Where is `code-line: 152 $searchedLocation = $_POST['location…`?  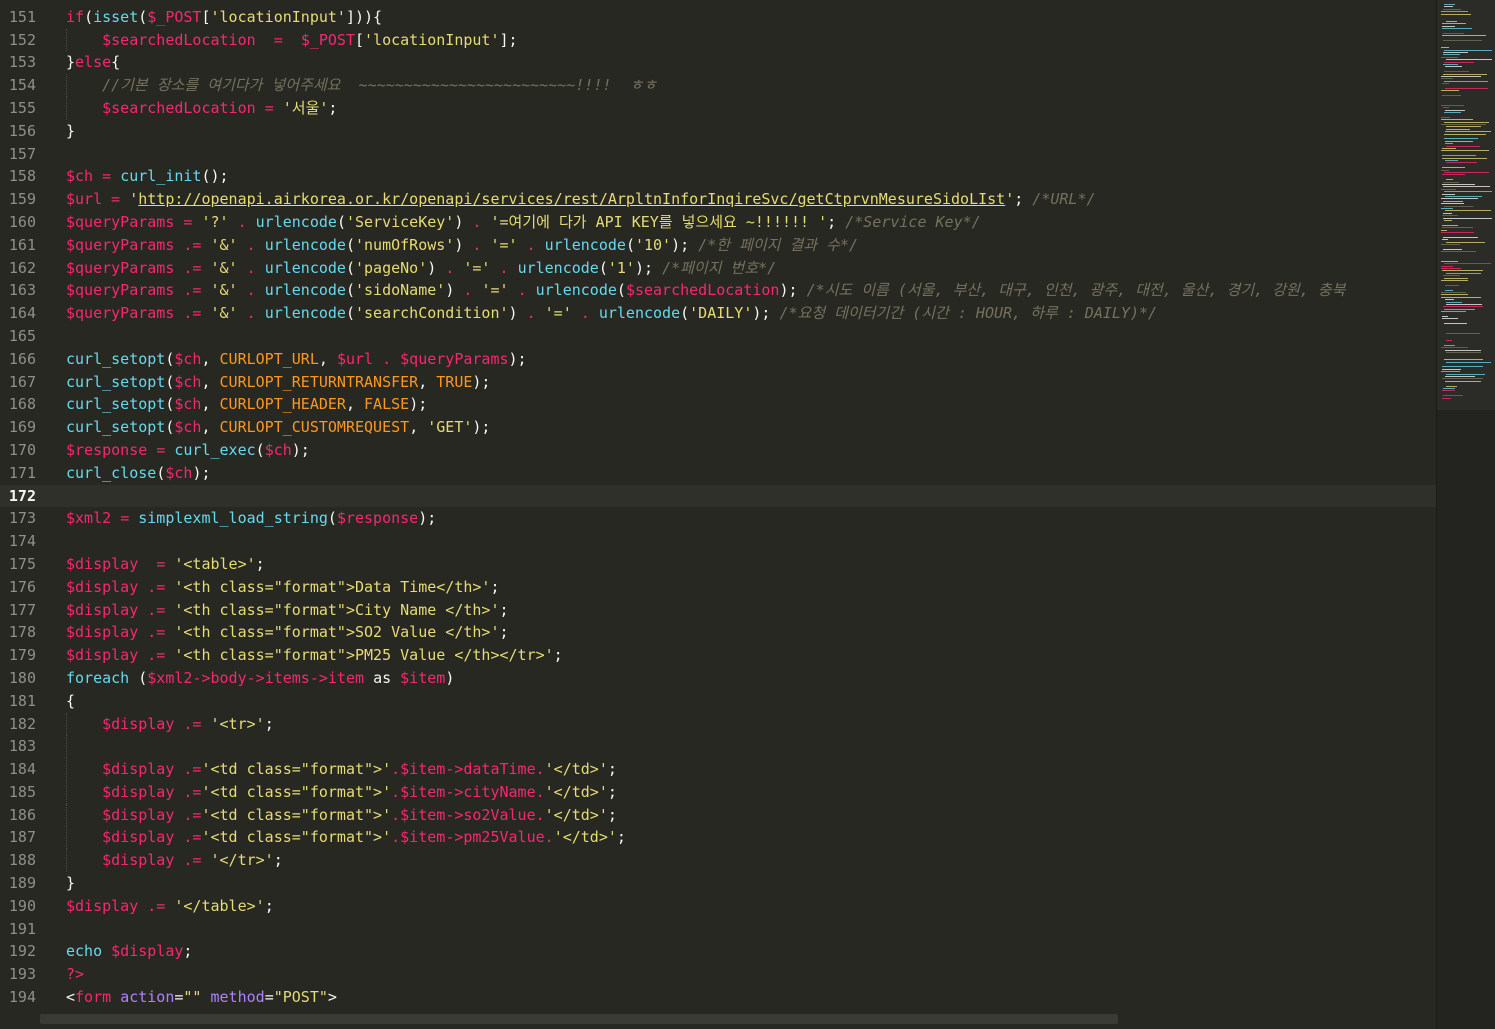
code-line: 152 $searchedLocation = $_POST['location… is located at coordinates (718, 40).